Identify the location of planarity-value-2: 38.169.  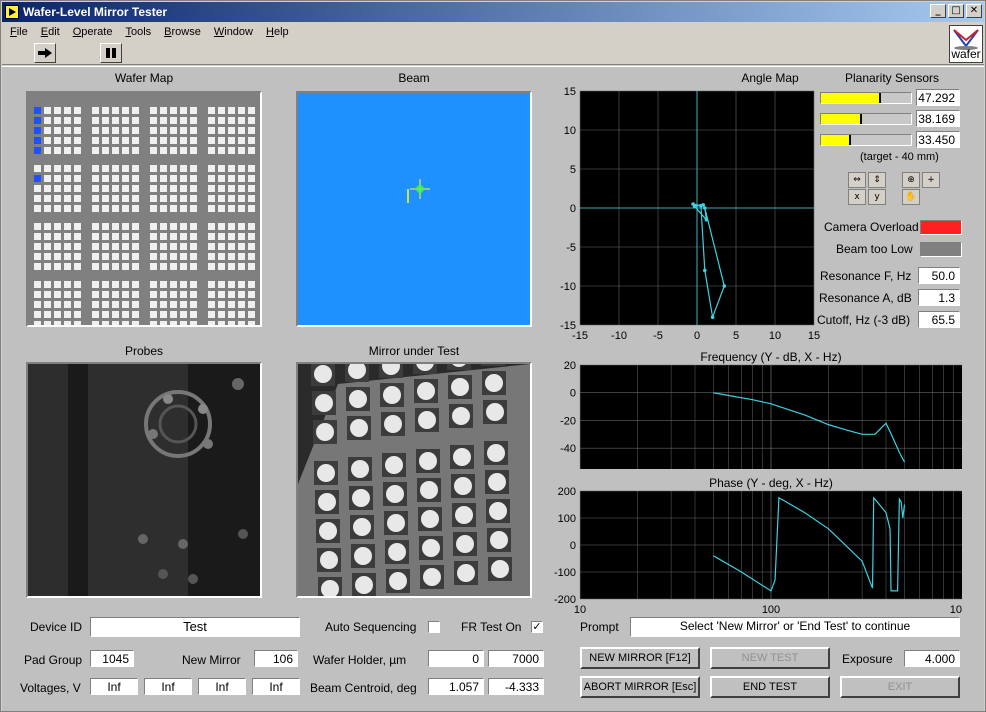
(938, 118).